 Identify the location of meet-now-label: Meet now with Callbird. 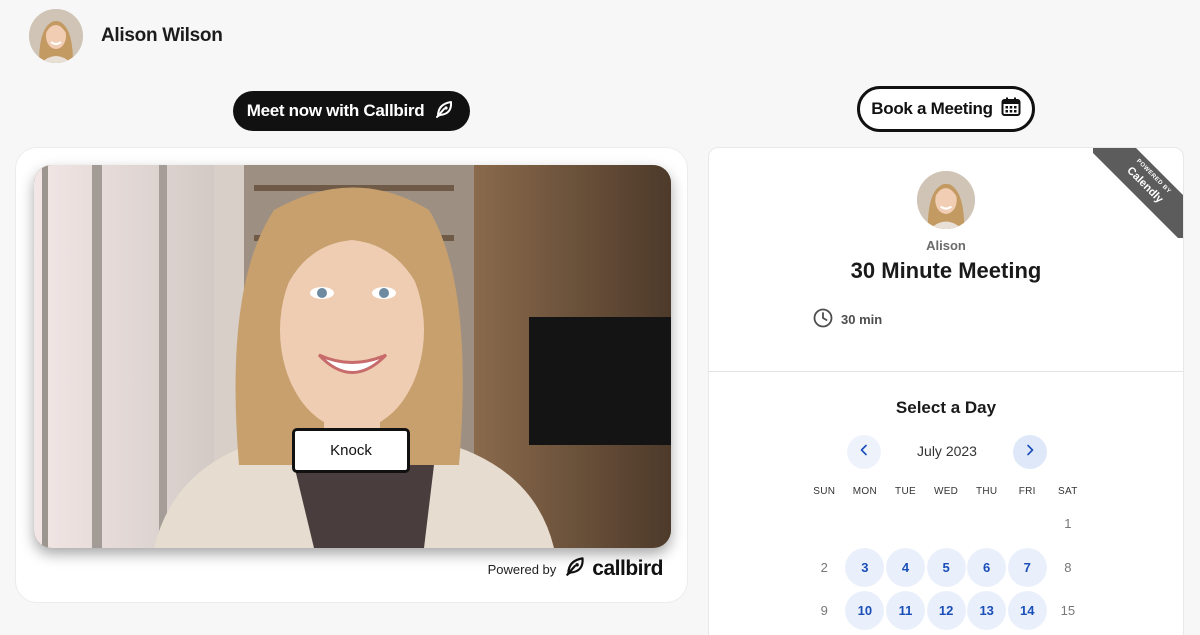
(335, 110).